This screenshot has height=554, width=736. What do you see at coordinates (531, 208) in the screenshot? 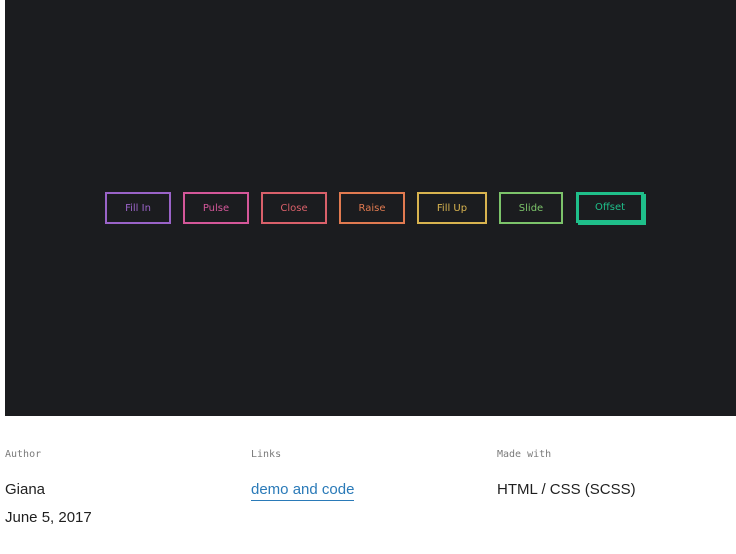
I see `slide-button: Slide` at bounding box center [531, 208].